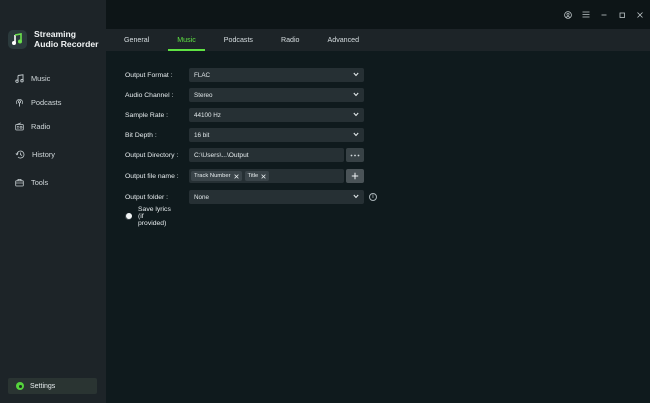 The image size is (650, 403). I want to click on output-directory-row: Output Directory : C:\Users\...\Output, so click(244, 155).